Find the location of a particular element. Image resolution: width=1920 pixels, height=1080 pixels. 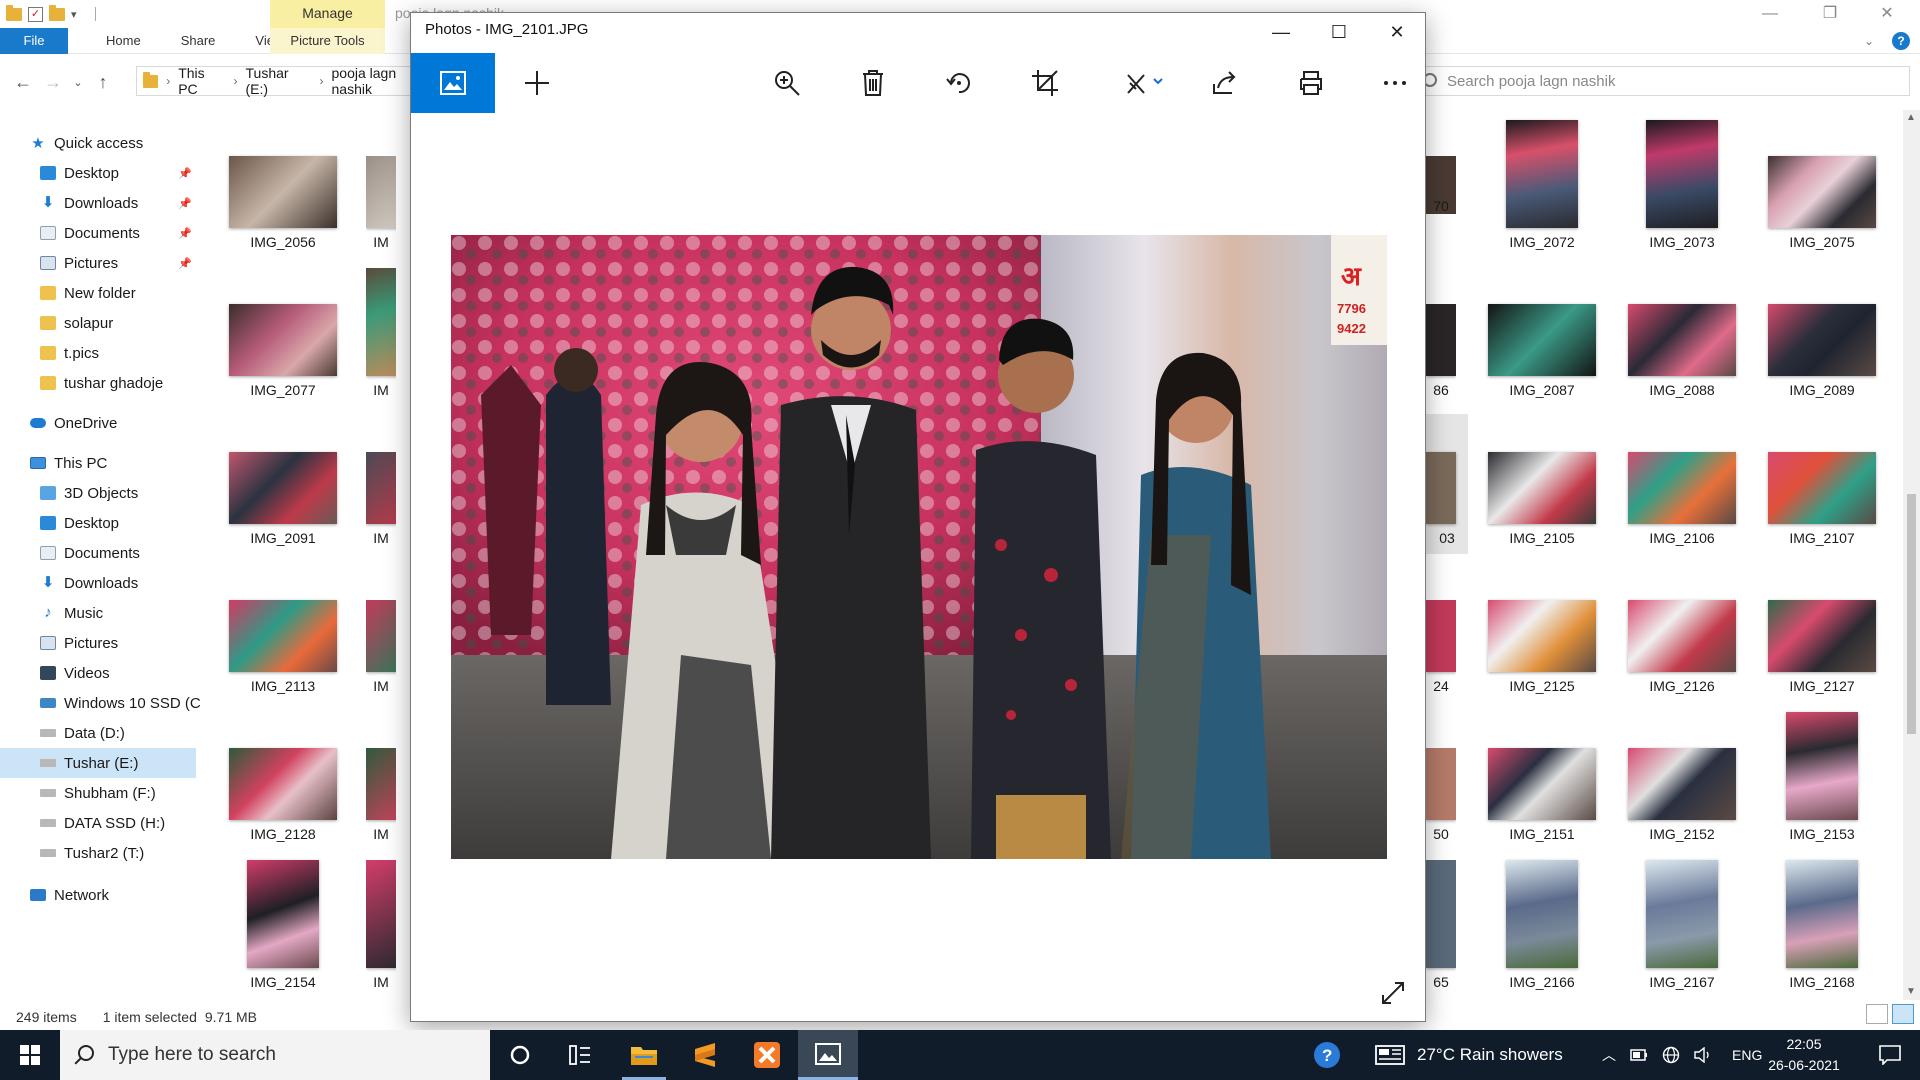

expand-ribbon-icon: ⌄ is located at coordinates (1869, 41).